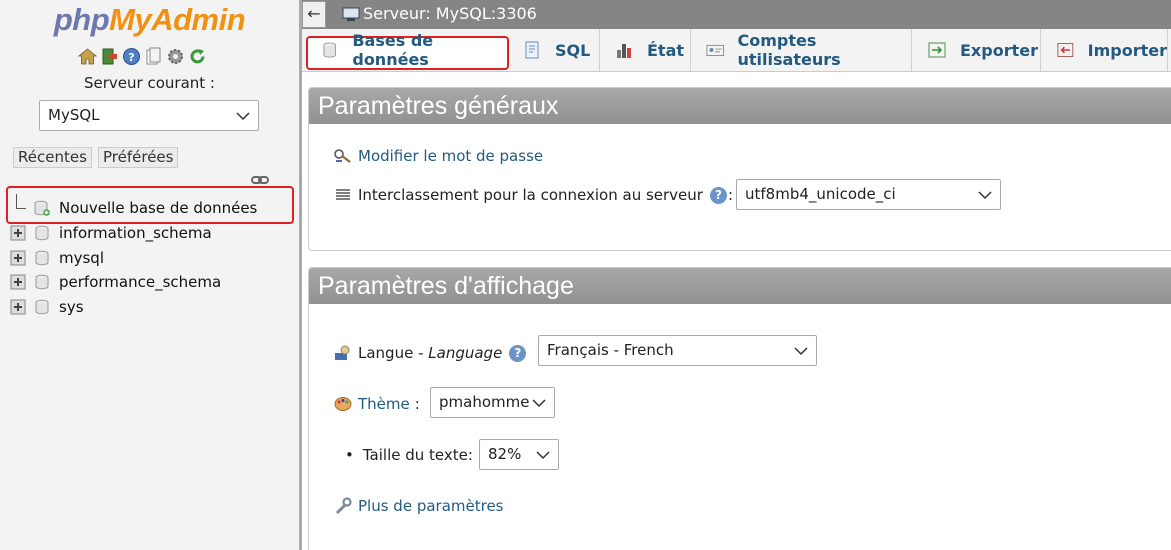 The image size is (1171, 550). I want to click on tree-item-performance-schema: performance_schema, so click(133, 282).